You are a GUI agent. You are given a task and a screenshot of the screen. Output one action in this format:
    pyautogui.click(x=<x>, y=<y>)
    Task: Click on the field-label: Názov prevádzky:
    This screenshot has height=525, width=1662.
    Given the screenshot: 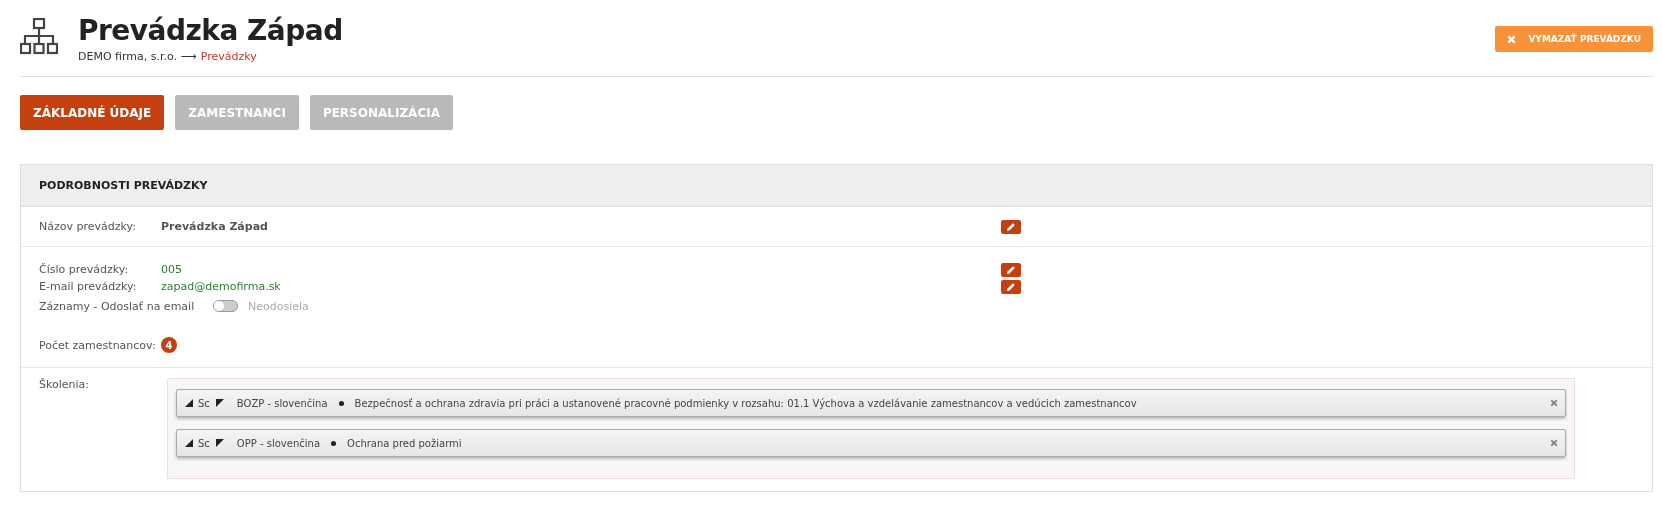 What is the action you would take?
    pyautogui.click(x=88, y=226)
    